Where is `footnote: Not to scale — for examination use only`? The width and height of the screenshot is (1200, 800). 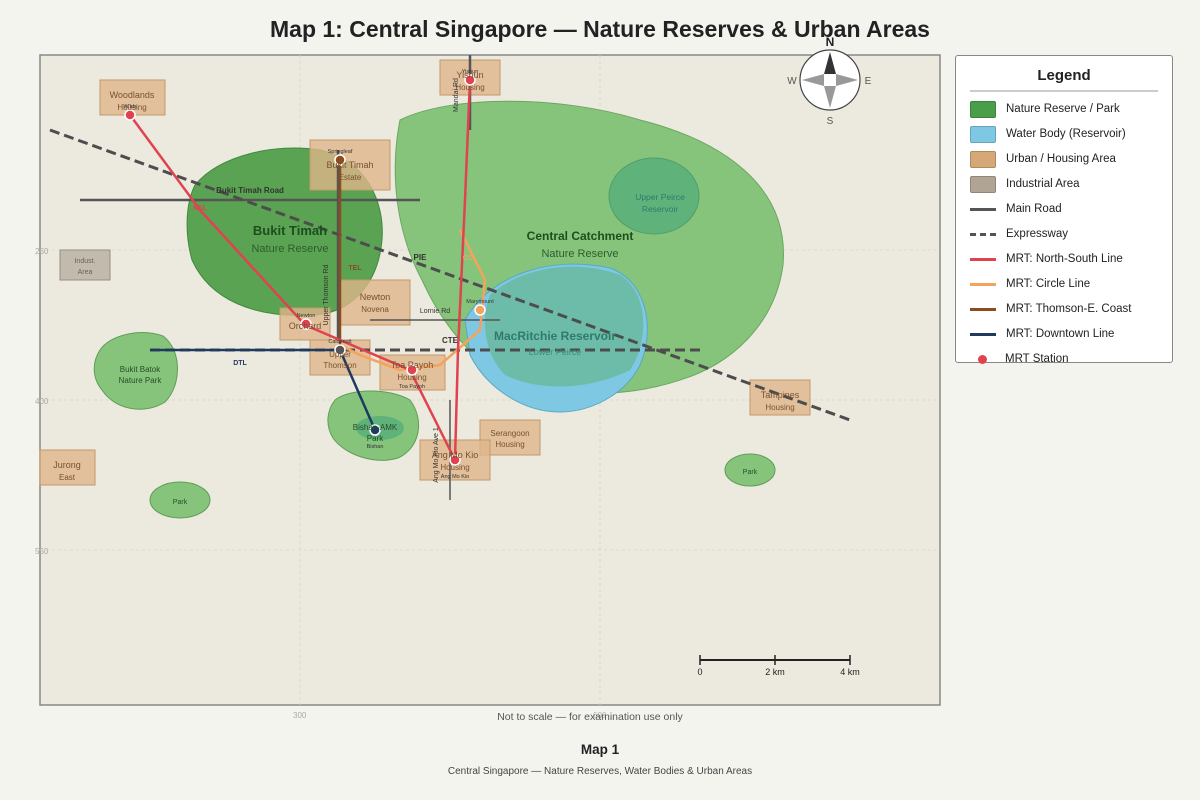 footnote: Not to scale — for examination use only is located at coordinates (590, 717).